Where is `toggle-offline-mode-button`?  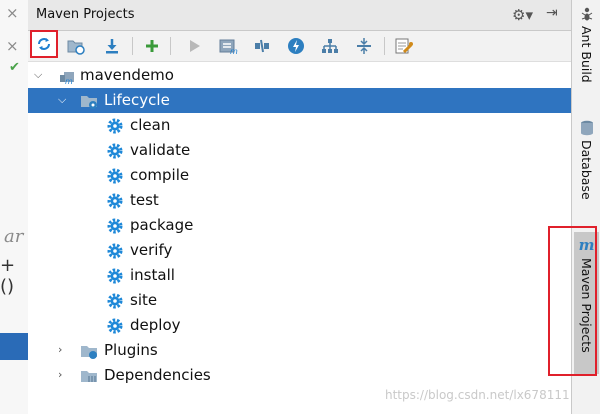 toggle-offline-mode-button is located at coordinates (262, 46).